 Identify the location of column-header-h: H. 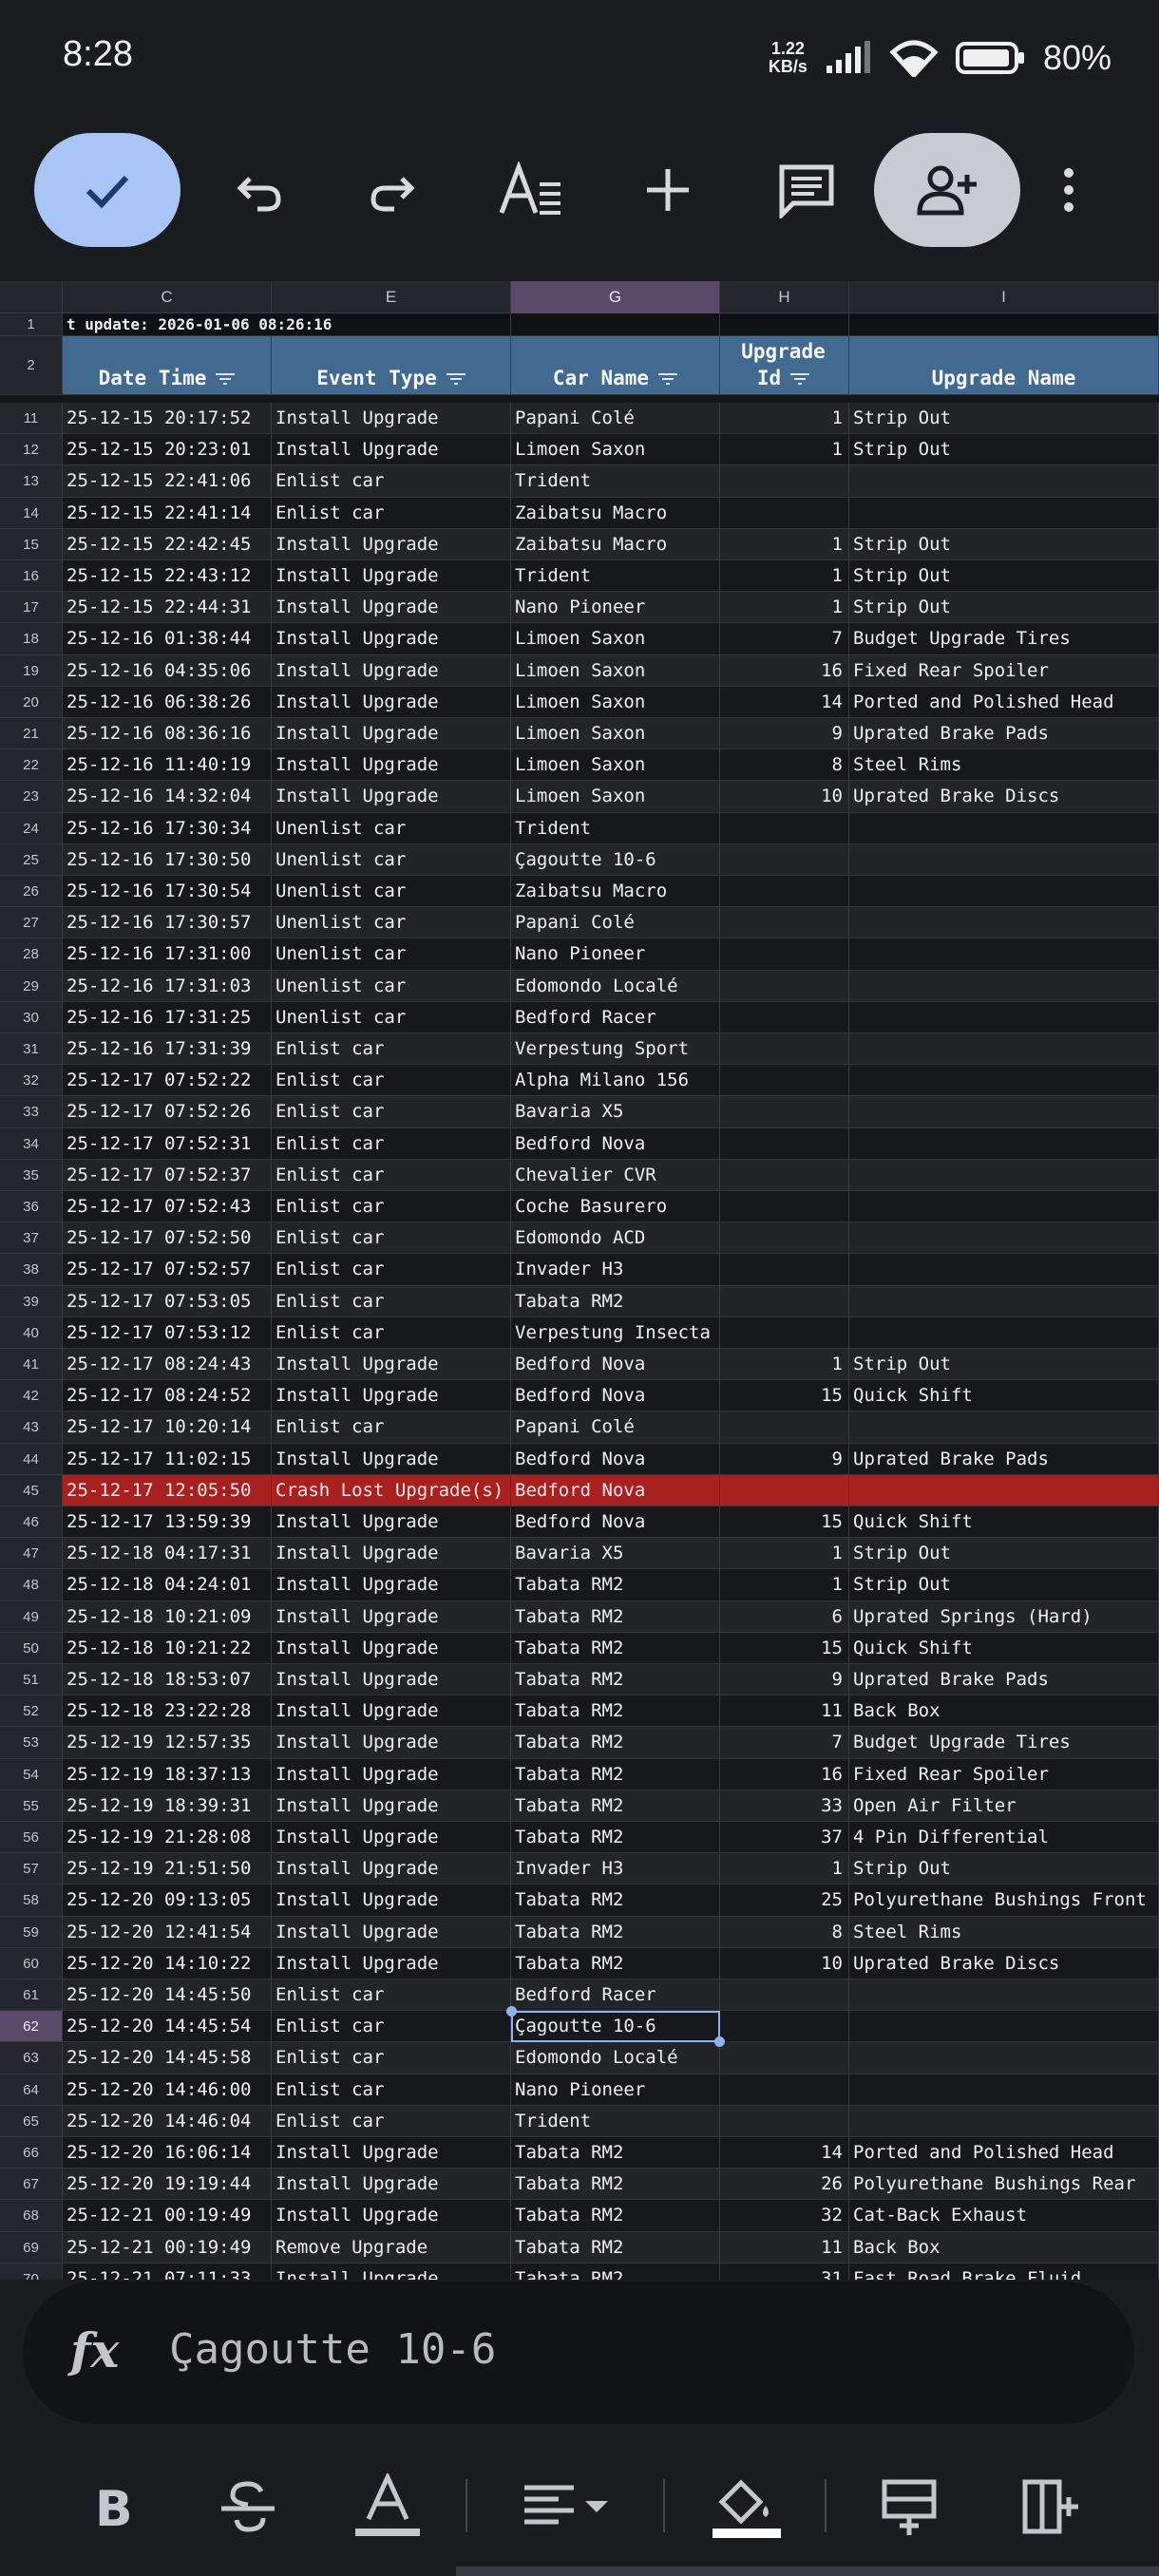
(784, 297).